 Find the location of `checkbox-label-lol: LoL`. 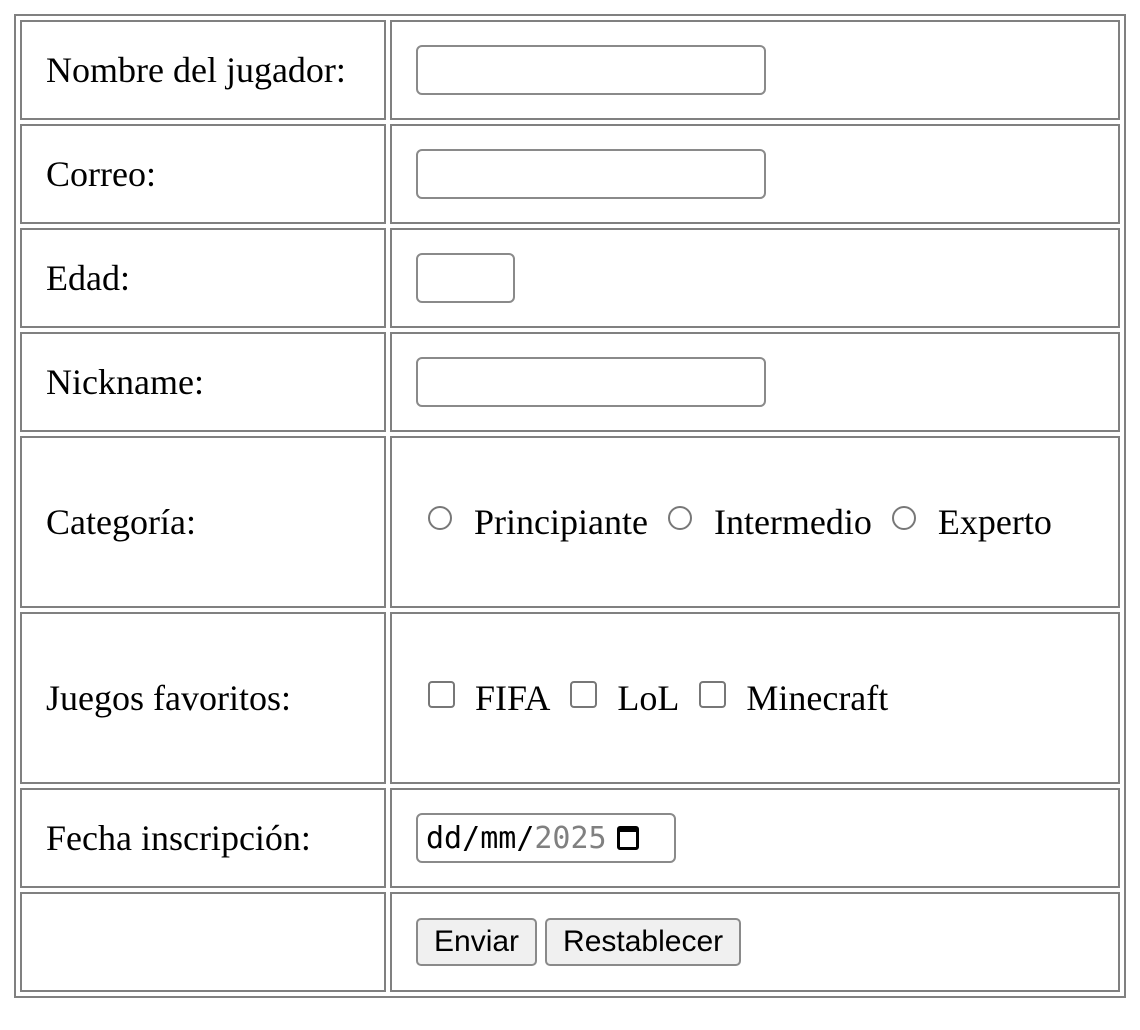

checkbox-label-lol: LoL is located at coordinates (648, 698).